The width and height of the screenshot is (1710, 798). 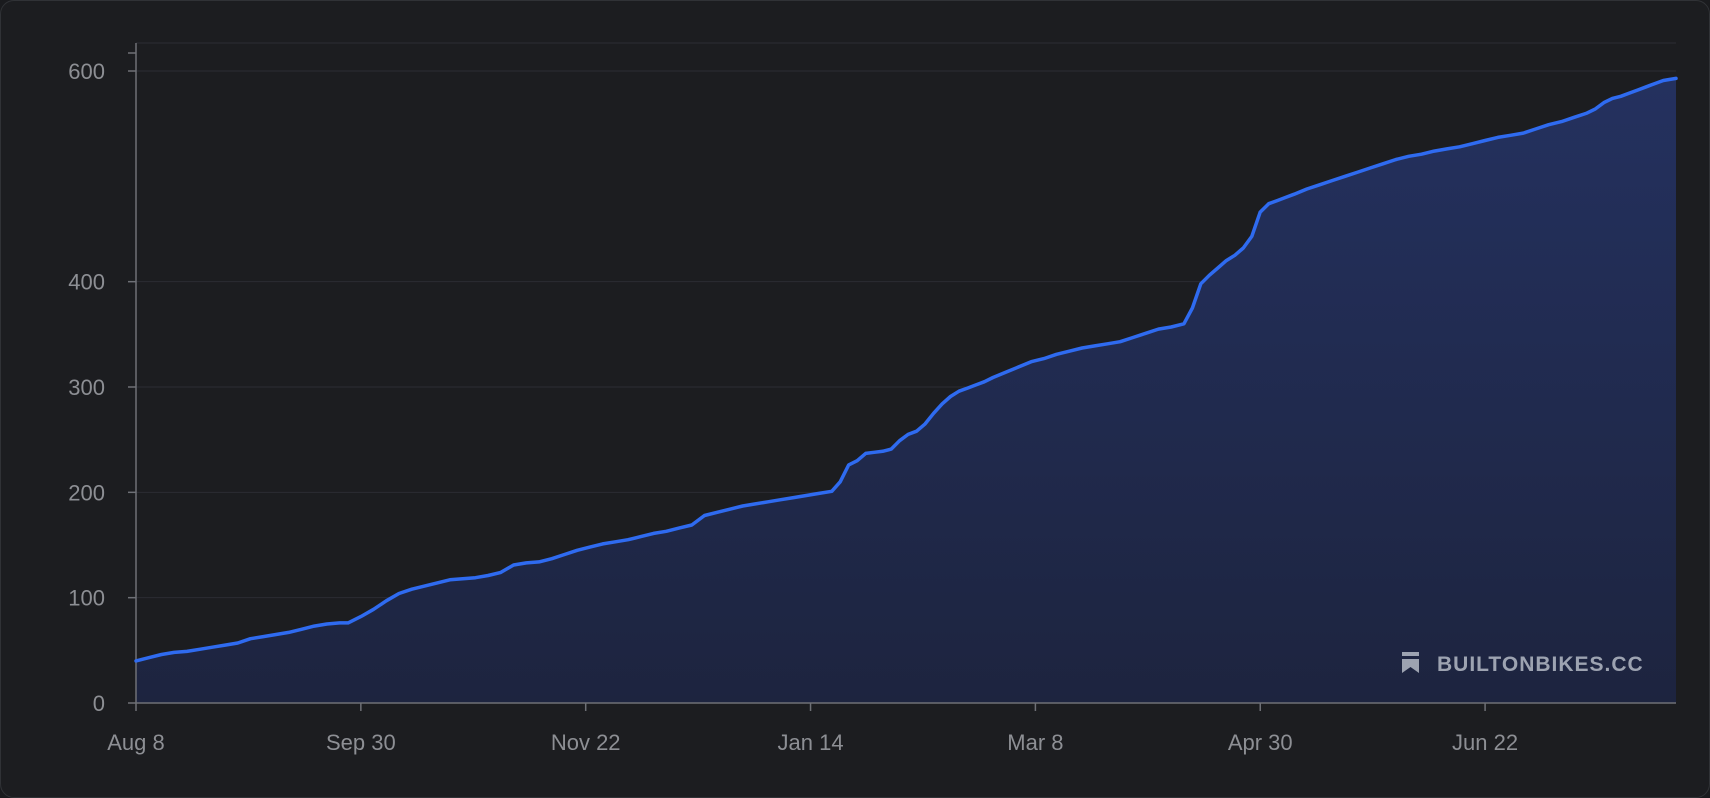 What do you see at coordinates (86, 71) in the screenshot?
I see `y-tick-label: 600` at bounding box center [86, 71].